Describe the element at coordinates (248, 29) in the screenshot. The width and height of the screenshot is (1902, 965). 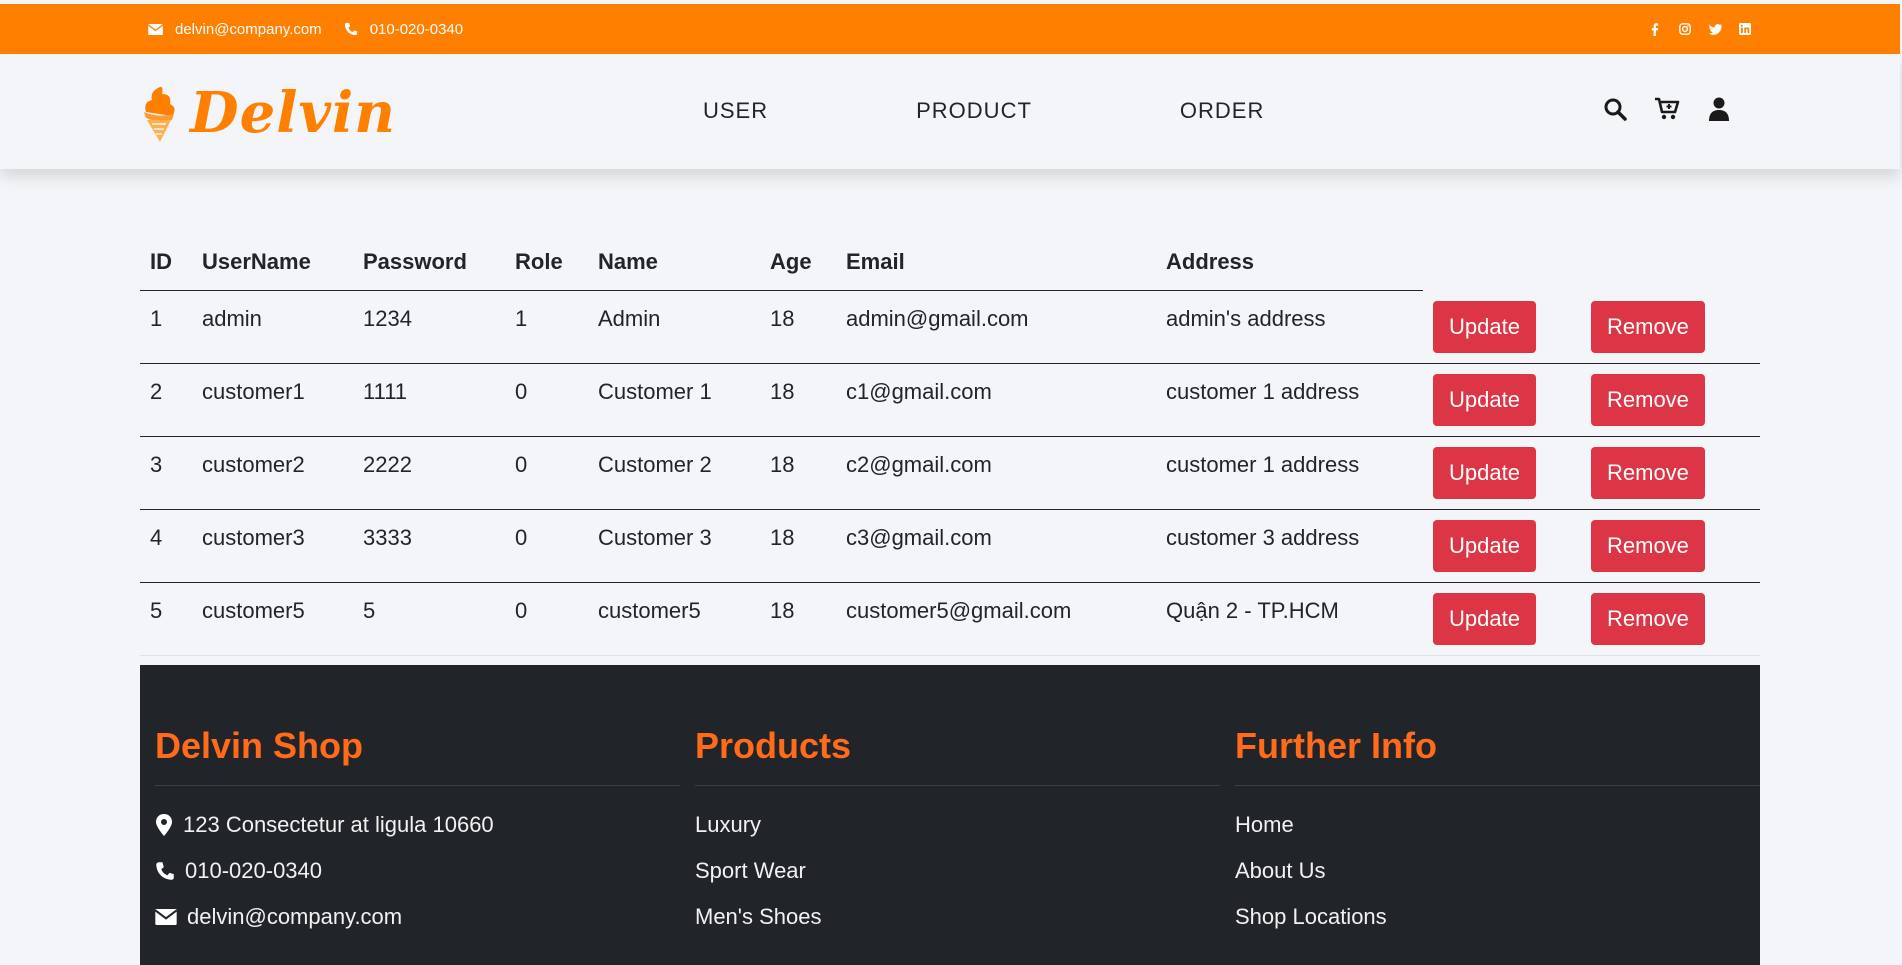
I see `top-email-text: delvin@company.com` at that location.